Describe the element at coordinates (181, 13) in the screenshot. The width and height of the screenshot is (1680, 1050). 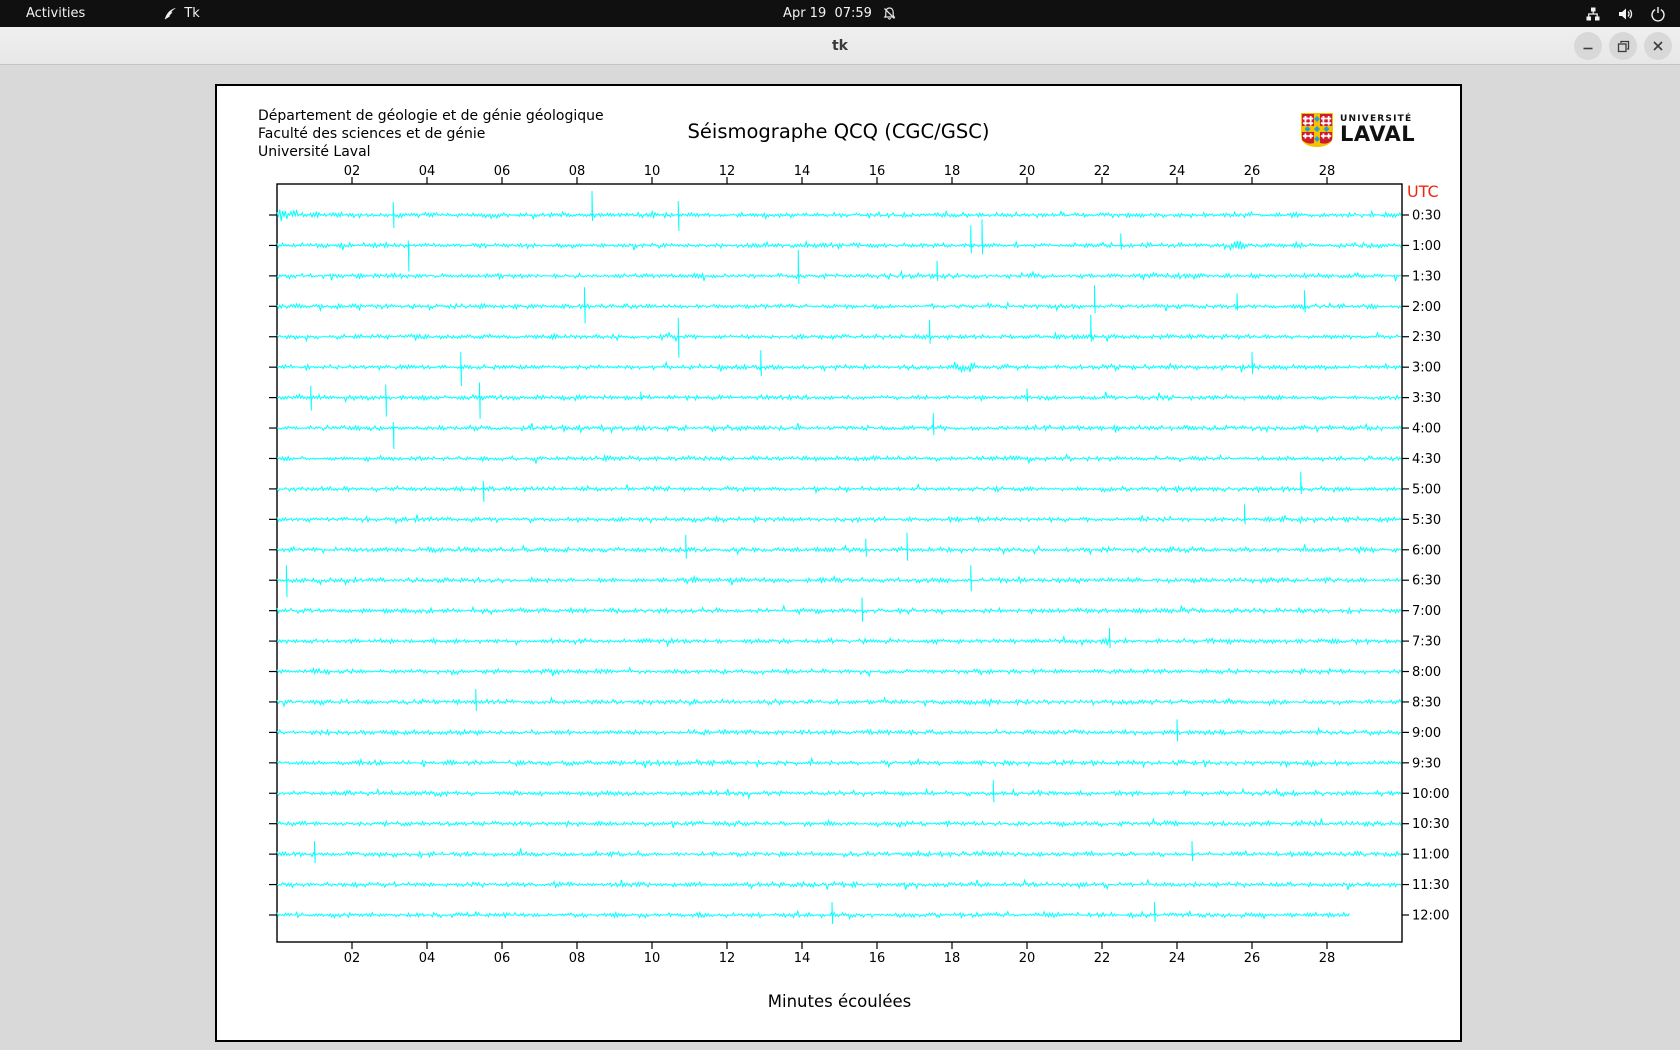
I see `app-indicator-tk: Tk` at that location.